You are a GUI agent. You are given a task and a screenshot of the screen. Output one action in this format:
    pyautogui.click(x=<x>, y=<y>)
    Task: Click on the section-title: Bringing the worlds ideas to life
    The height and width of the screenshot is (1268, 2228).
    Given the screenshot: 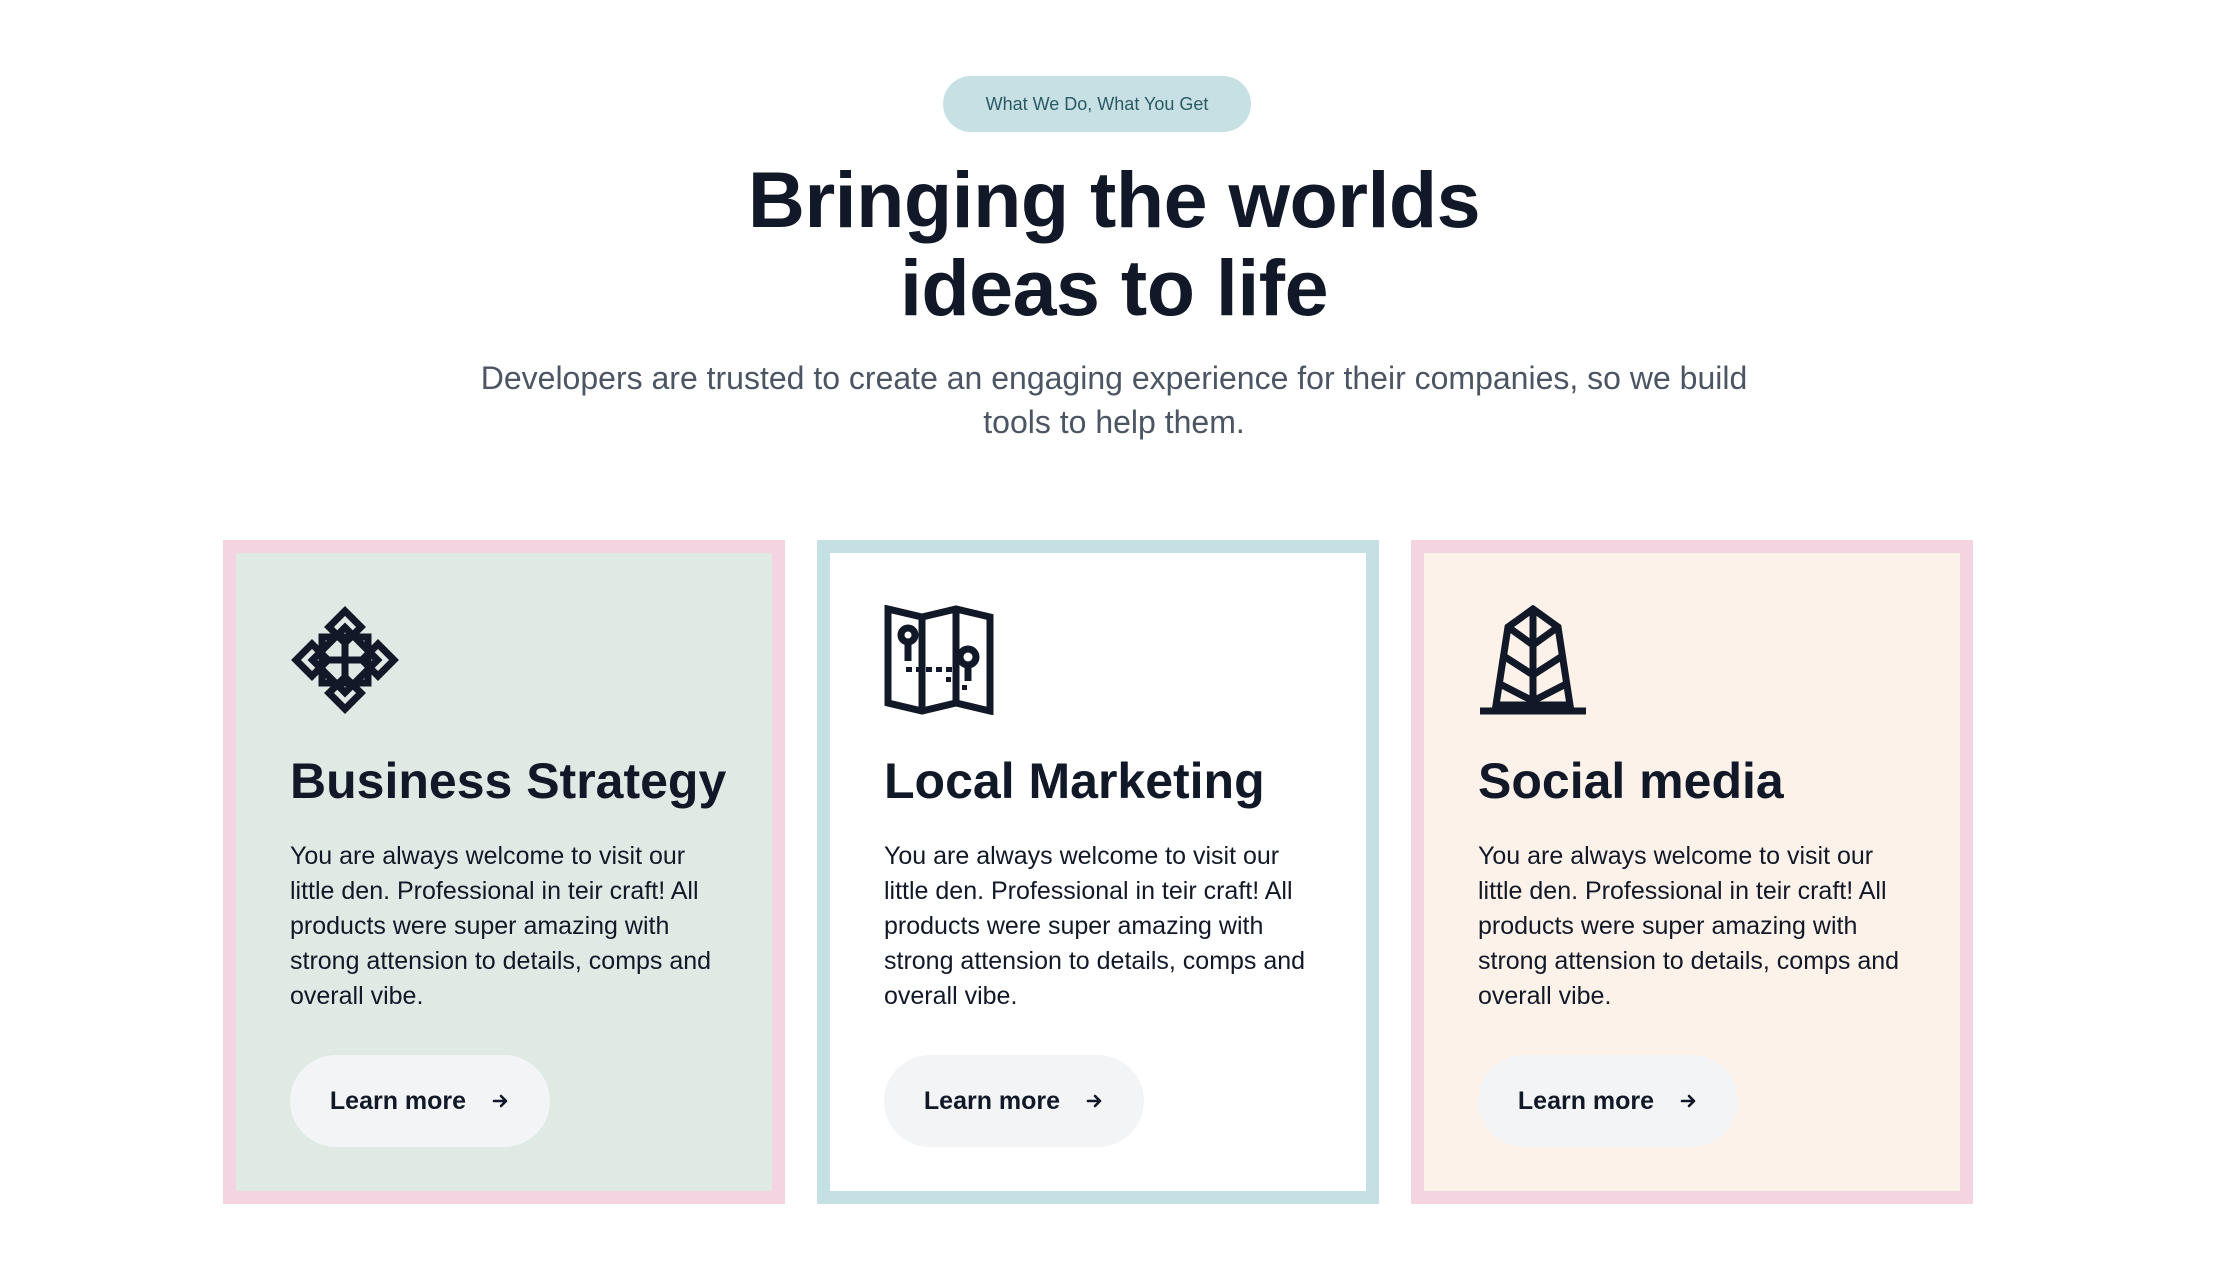 What is the action you would take?
    pyautogui.click(x=1114, y=244)
    